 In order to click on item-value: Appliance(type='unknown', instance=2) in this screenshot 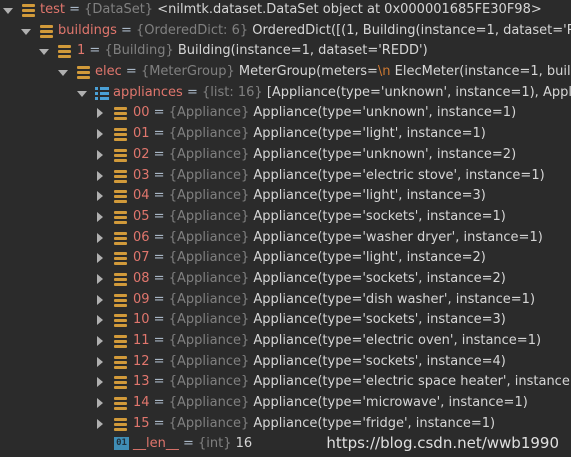, I will do `click(383, 154)`.